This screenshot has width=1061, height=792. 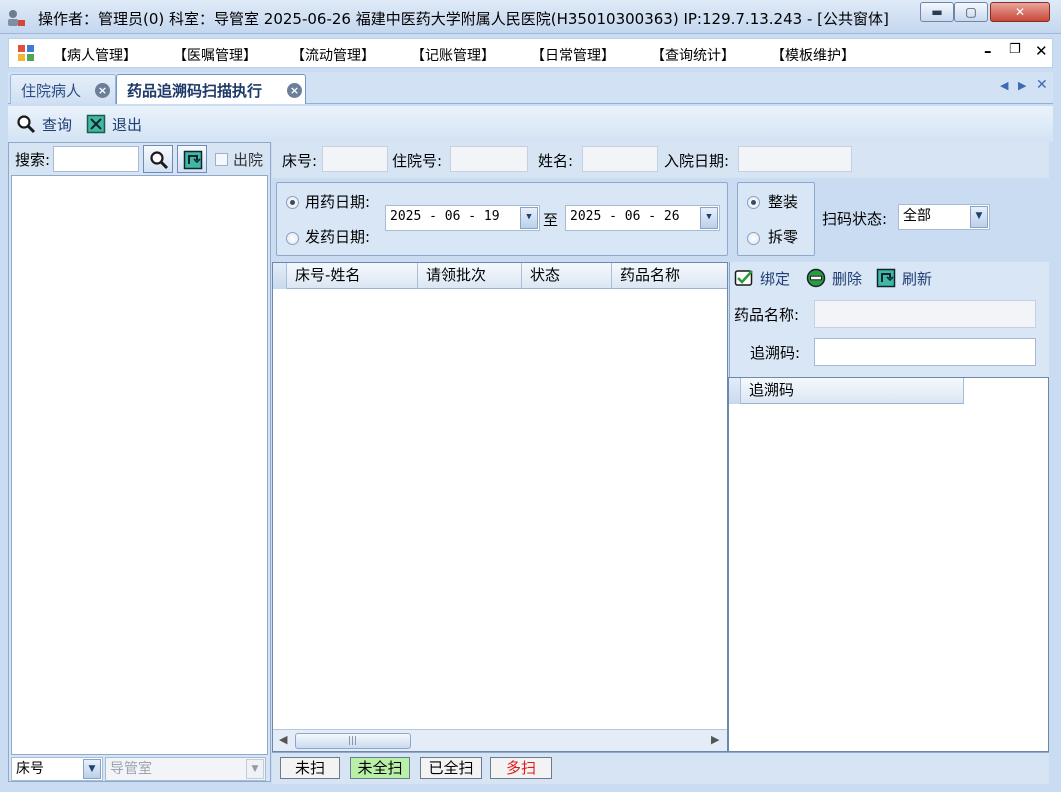 I want to click on menu-template-maintenance: 【模板维护】, so click(x=813, y=55).